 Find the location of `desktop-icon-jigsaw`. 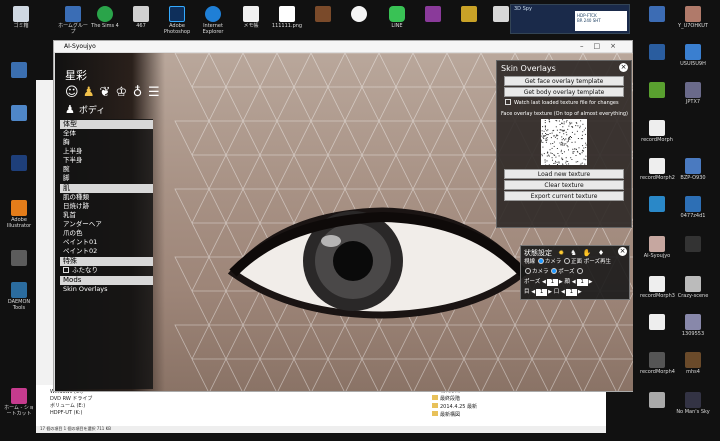

desktop-icon-jigsaw is located at coordinates (323, 14).